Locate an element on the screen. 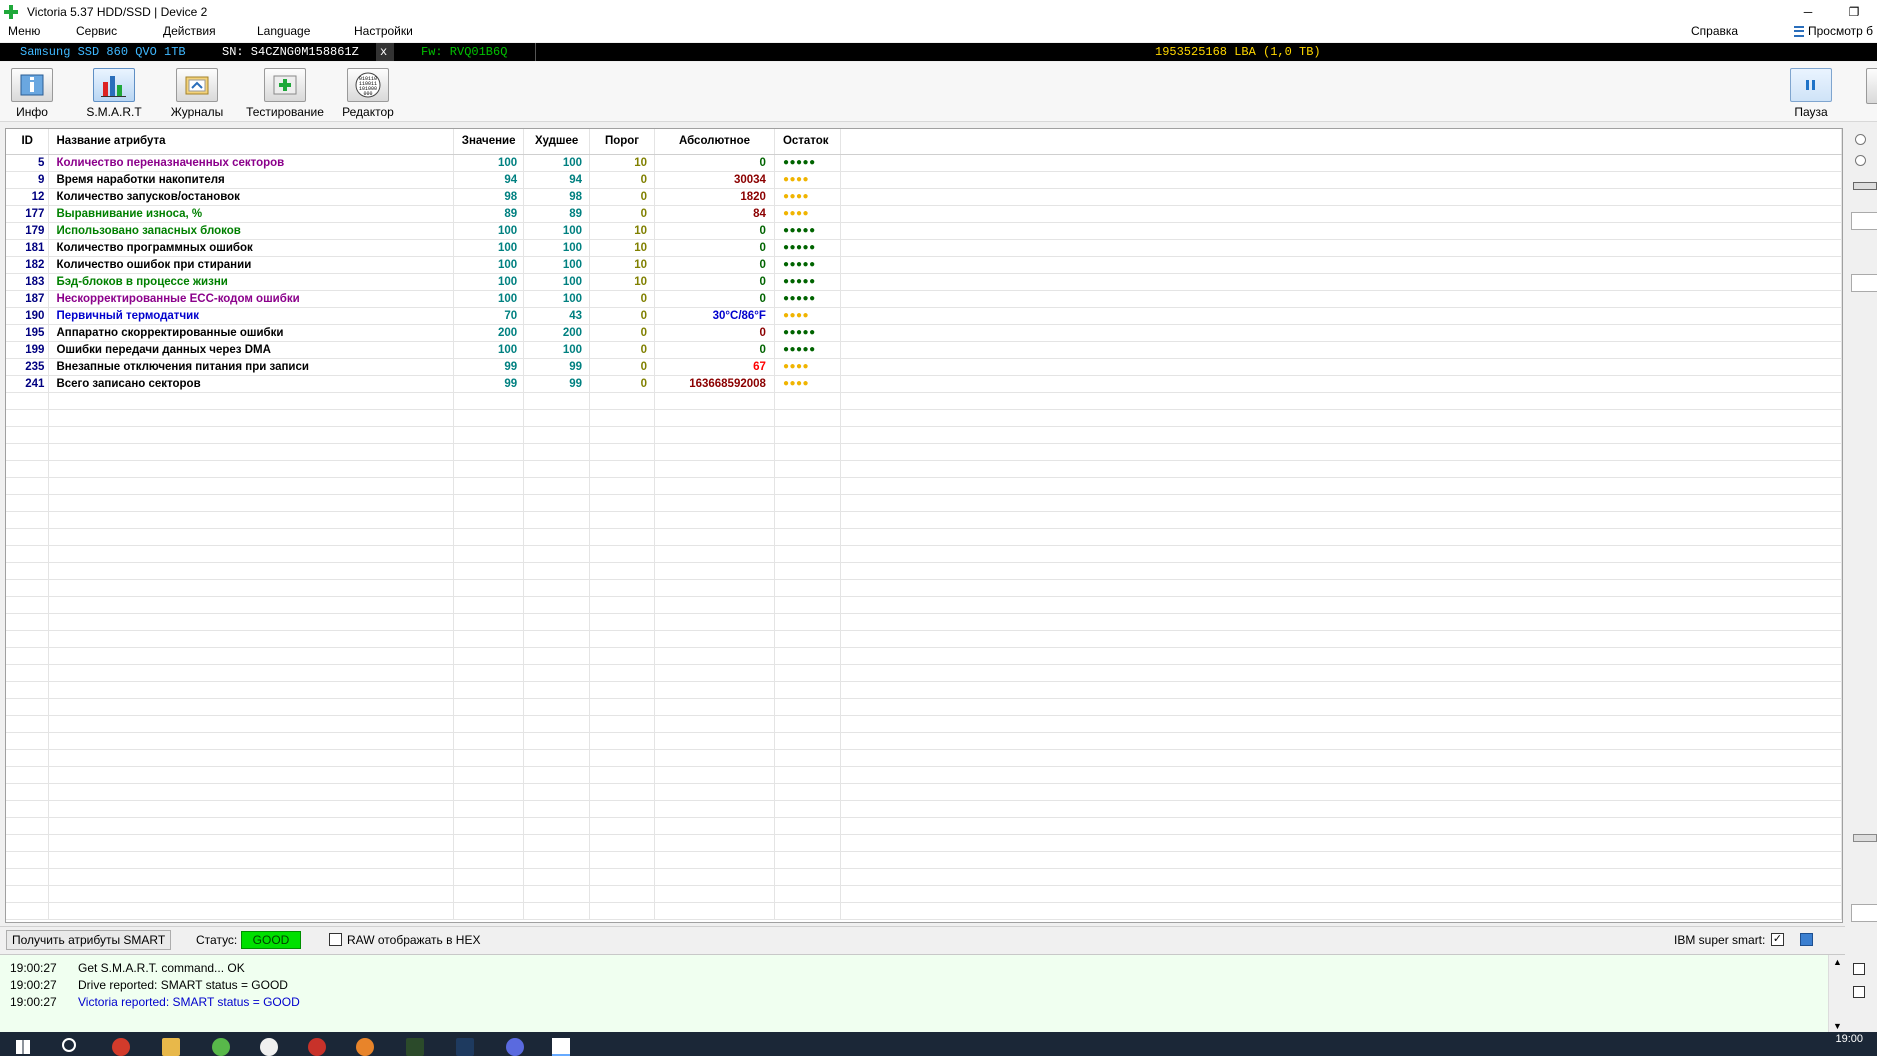 This screenshot has height=1056, width=1877. folder-icon is located at coordinates (171, 1047).